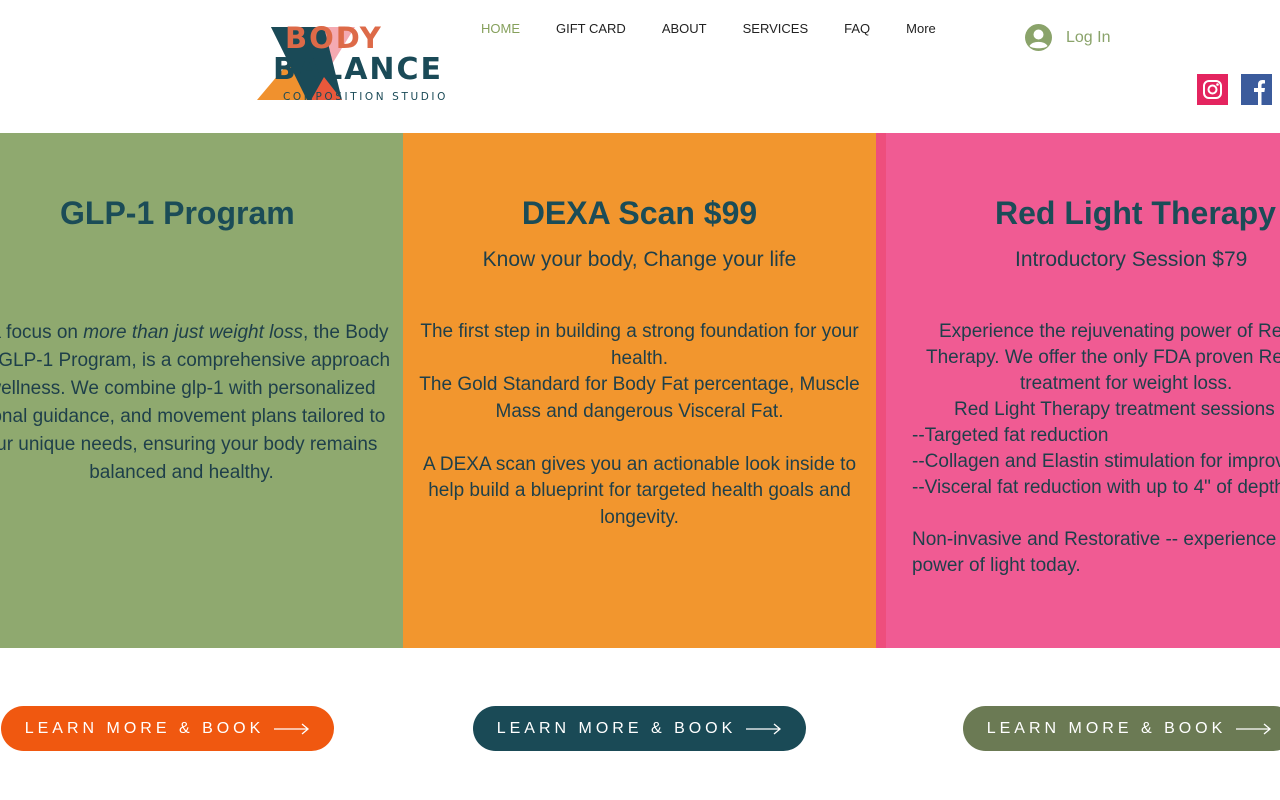 Image resolution: width=1280 pixels, height=800 pixels. I want to click on body-line: balanced and healthy., so click(181, 472).